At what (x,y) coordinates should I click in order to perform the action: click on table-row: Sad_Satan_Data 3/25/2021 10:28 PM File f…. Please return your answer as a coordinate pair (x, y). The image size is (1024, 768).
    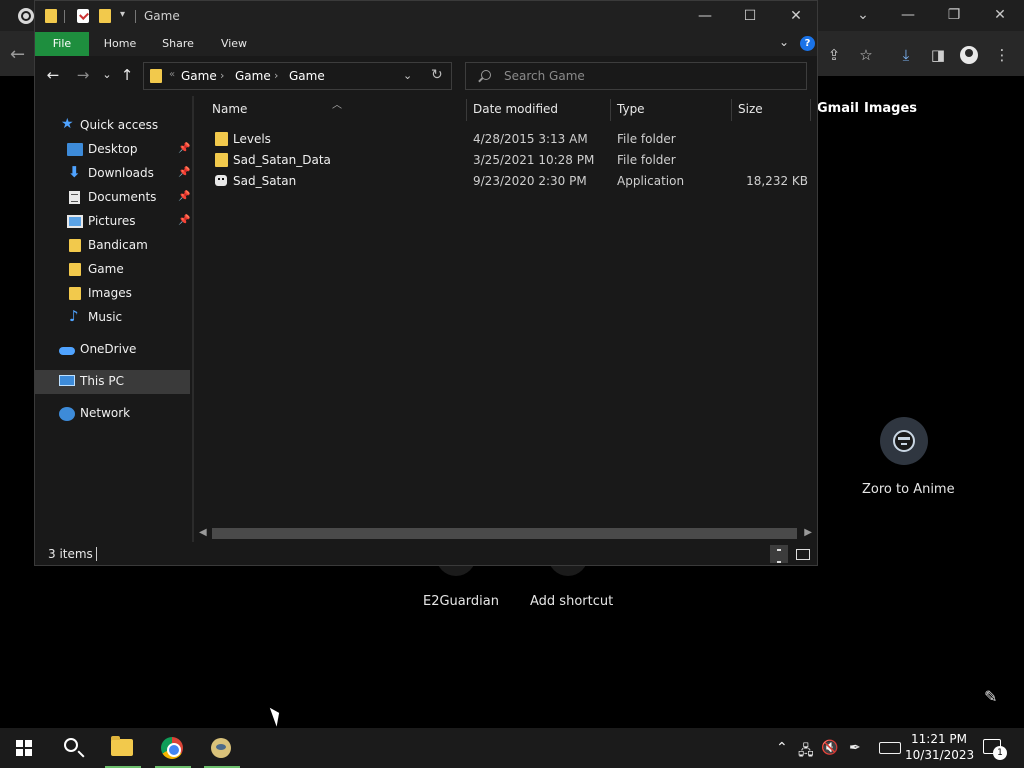
    Looking at the image, I should click on (508, 160).